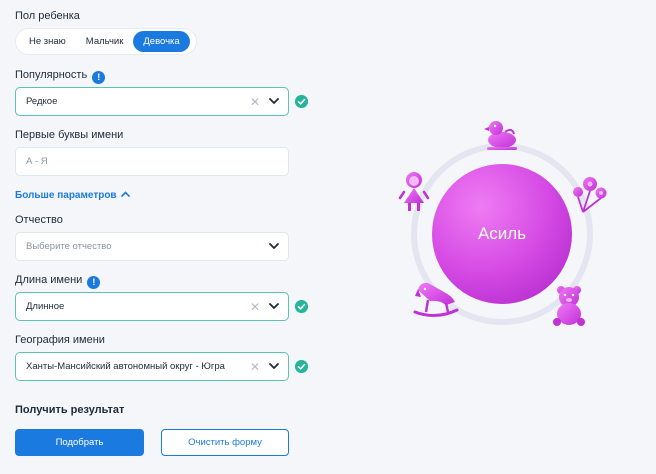  What do you see at coordinates (51, 75) in the screenshot?
I see `popularity-label-text: Популярность` at bounding box center [51, 75].